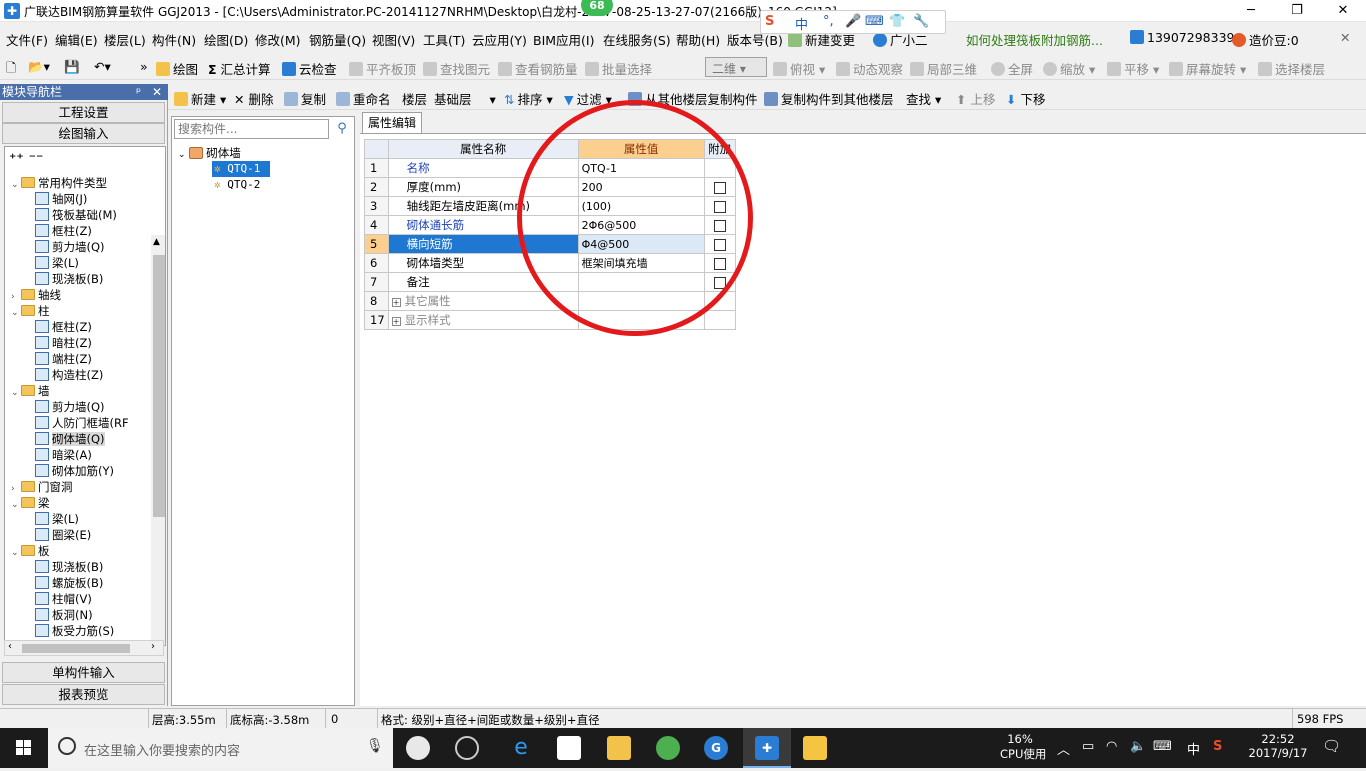 This screenshot has width=1366, height=771. What do you see at coordinates (1278, 746) in the screenshot?
I see `clock: 22:52 2017/9/17` at bounding box center [1278, 746].